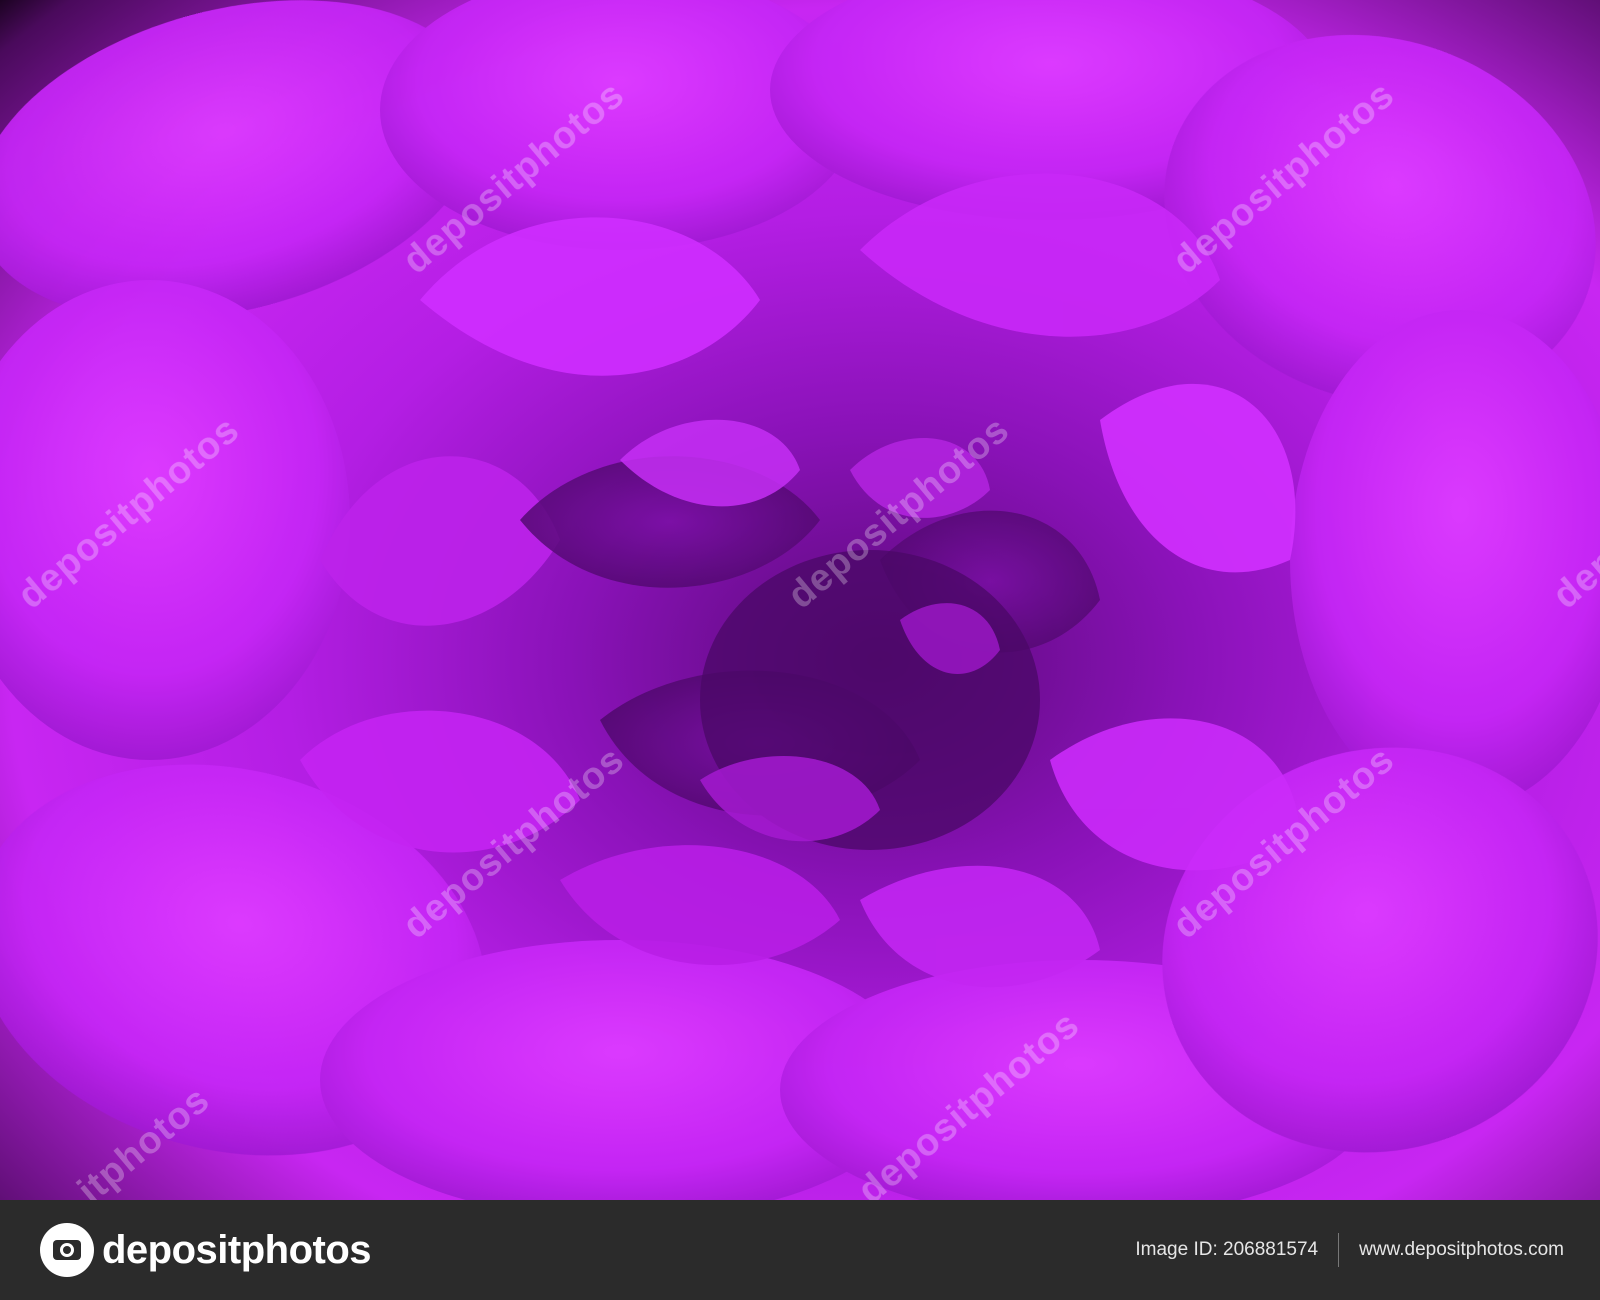 This screenshot has height=1300, width=1600. I want to click on image-id-label: Image ID: 206881574, so click(1227, 1249).